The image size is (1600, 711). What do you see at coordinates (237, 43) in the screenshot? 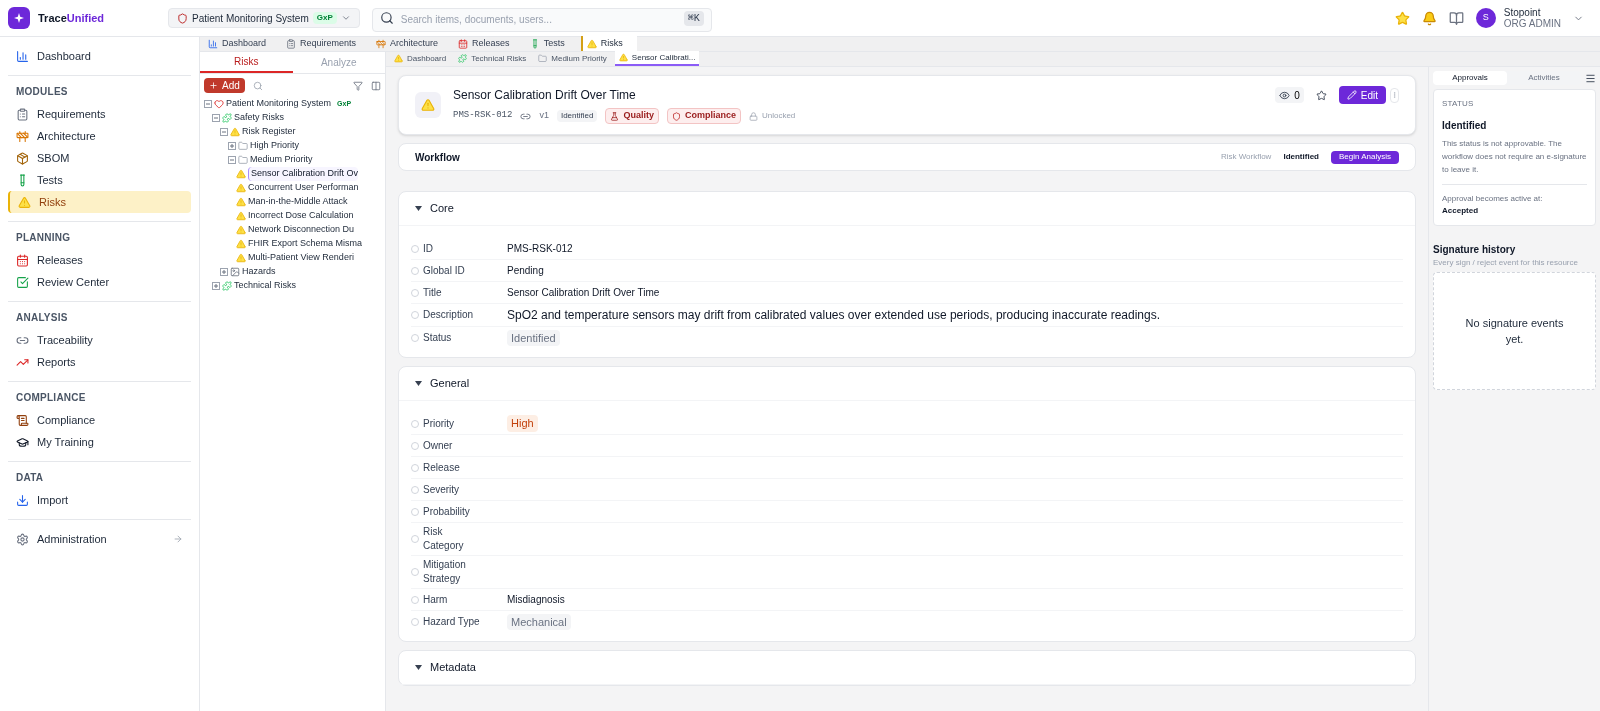
I see `module-tab: Dashboard` at bounding box center [237, 43].